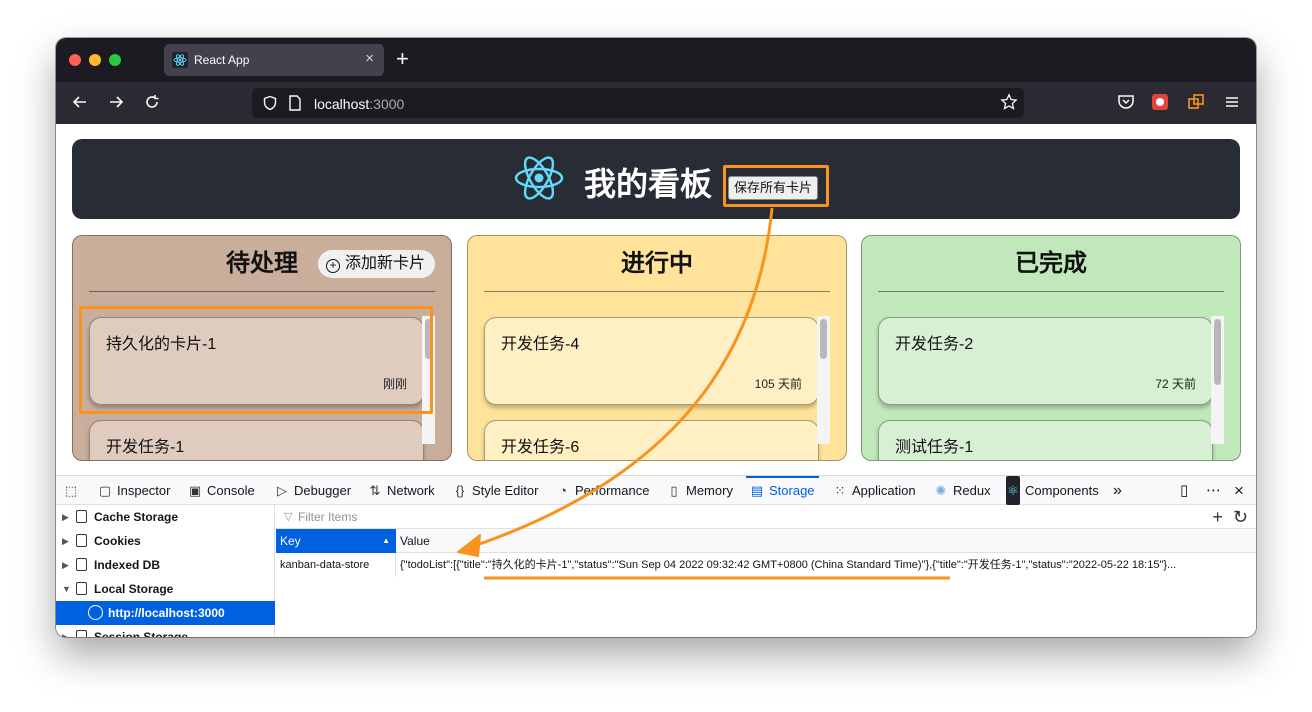 This screenshot has width=1312, height=712. What do you see at coordinates (369, 58) in the screenshot?
I see `close-tab-icon: ×` at bounding box center [369, 58].